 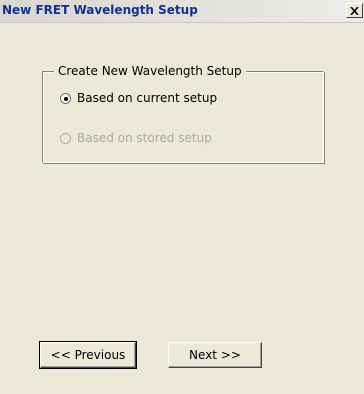 What do you see at coordinates (150, 71) in the screenshot?
I see `groupbox-legend: Create New Wavelength Setup` at bounding box center [150, 71].